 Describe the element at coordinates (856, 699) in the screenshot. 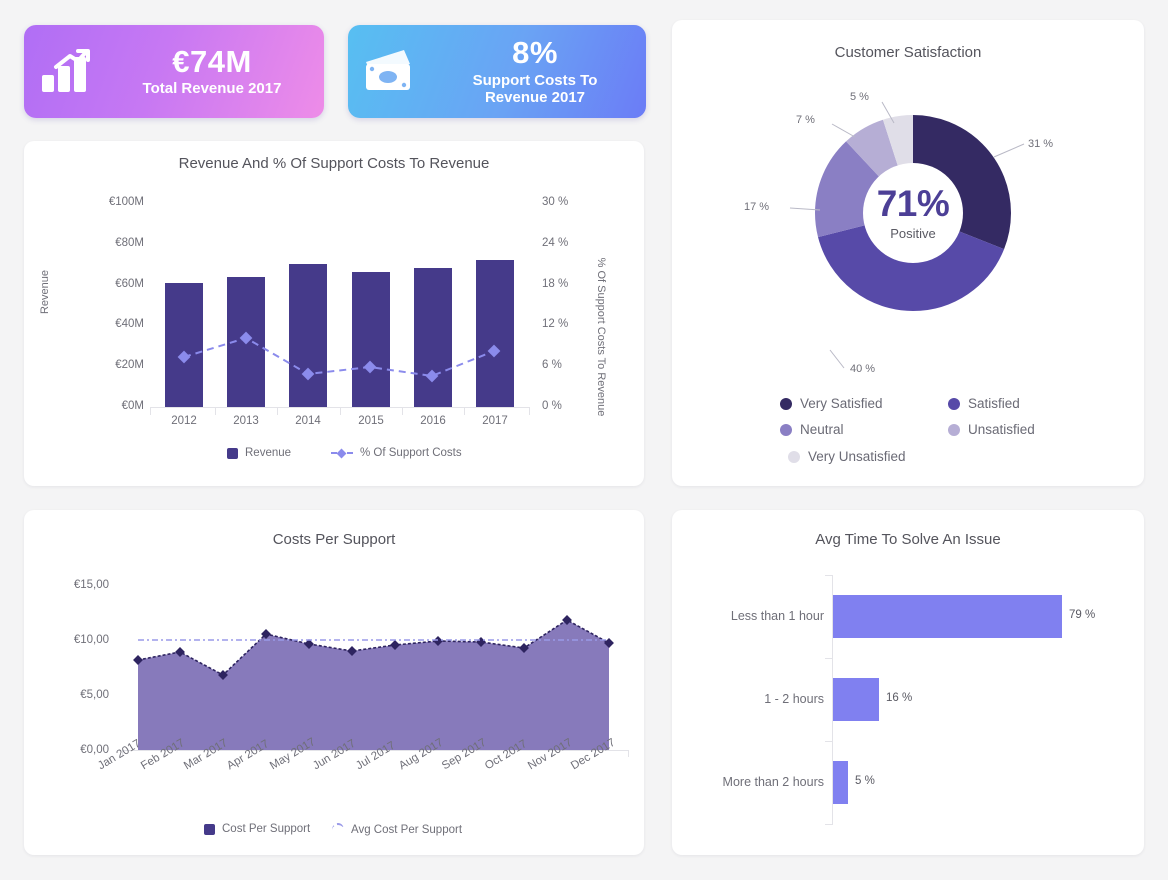

I see `hbar-1-2-hours` at that location.